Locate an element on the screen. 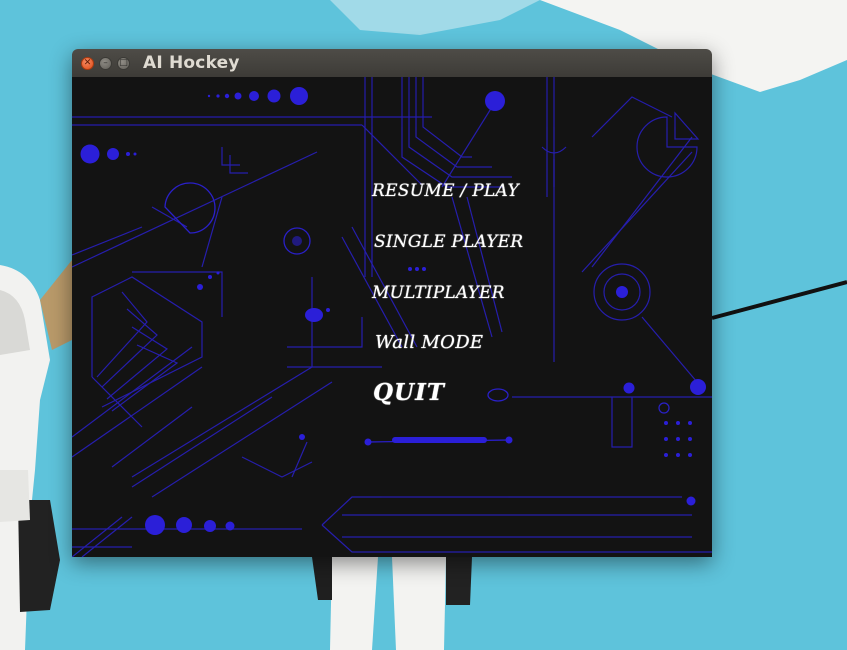  resume-play-button: RESUME / PLAY is located at coordinates (445, 191).